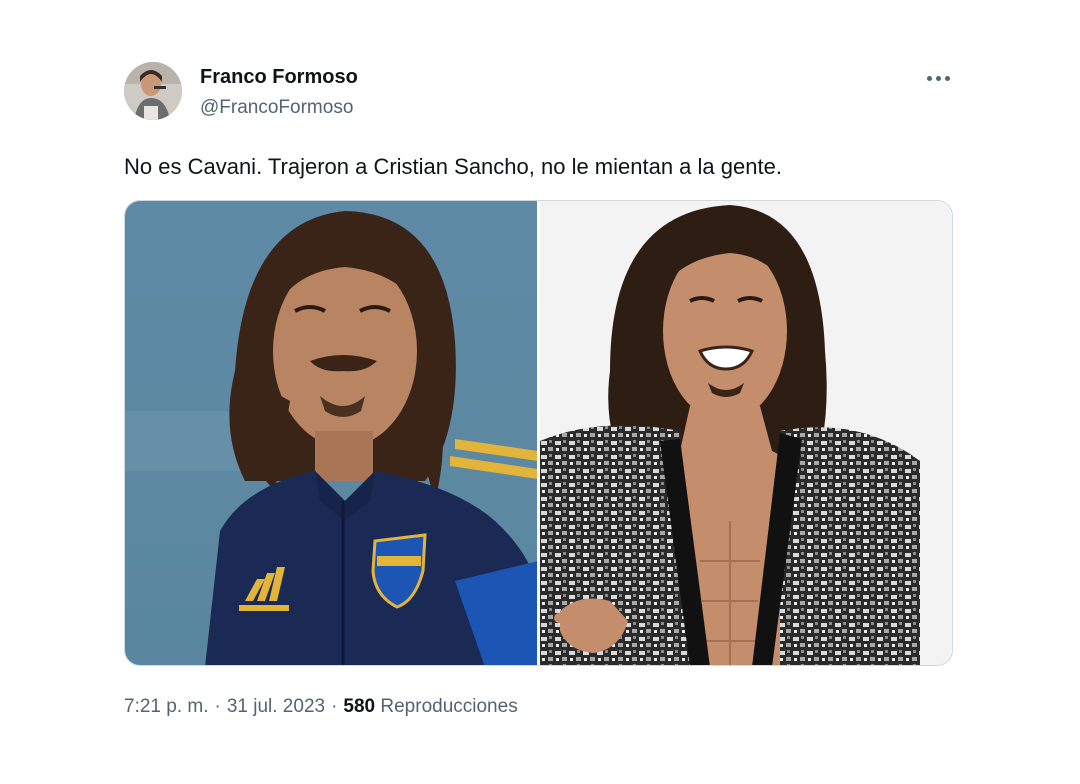 The width and height of the screenshot is (1080, 784). I want to click on more-options-button, so click(938, 78).